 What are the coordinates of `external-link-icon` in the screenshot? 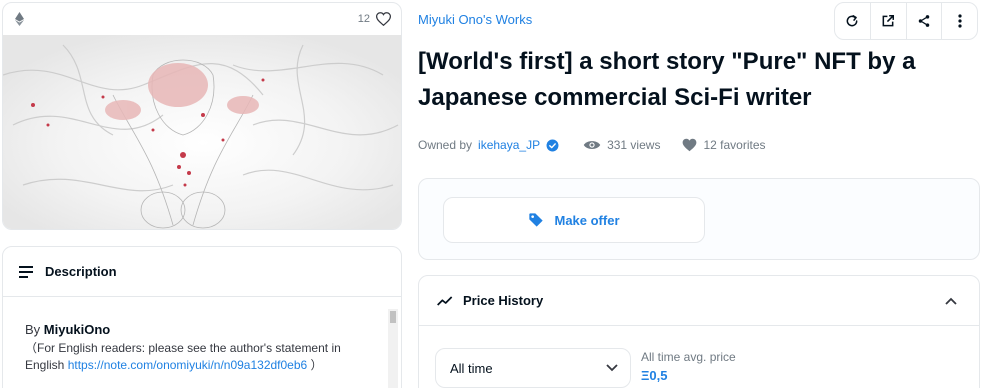 It's located at (888, 21).